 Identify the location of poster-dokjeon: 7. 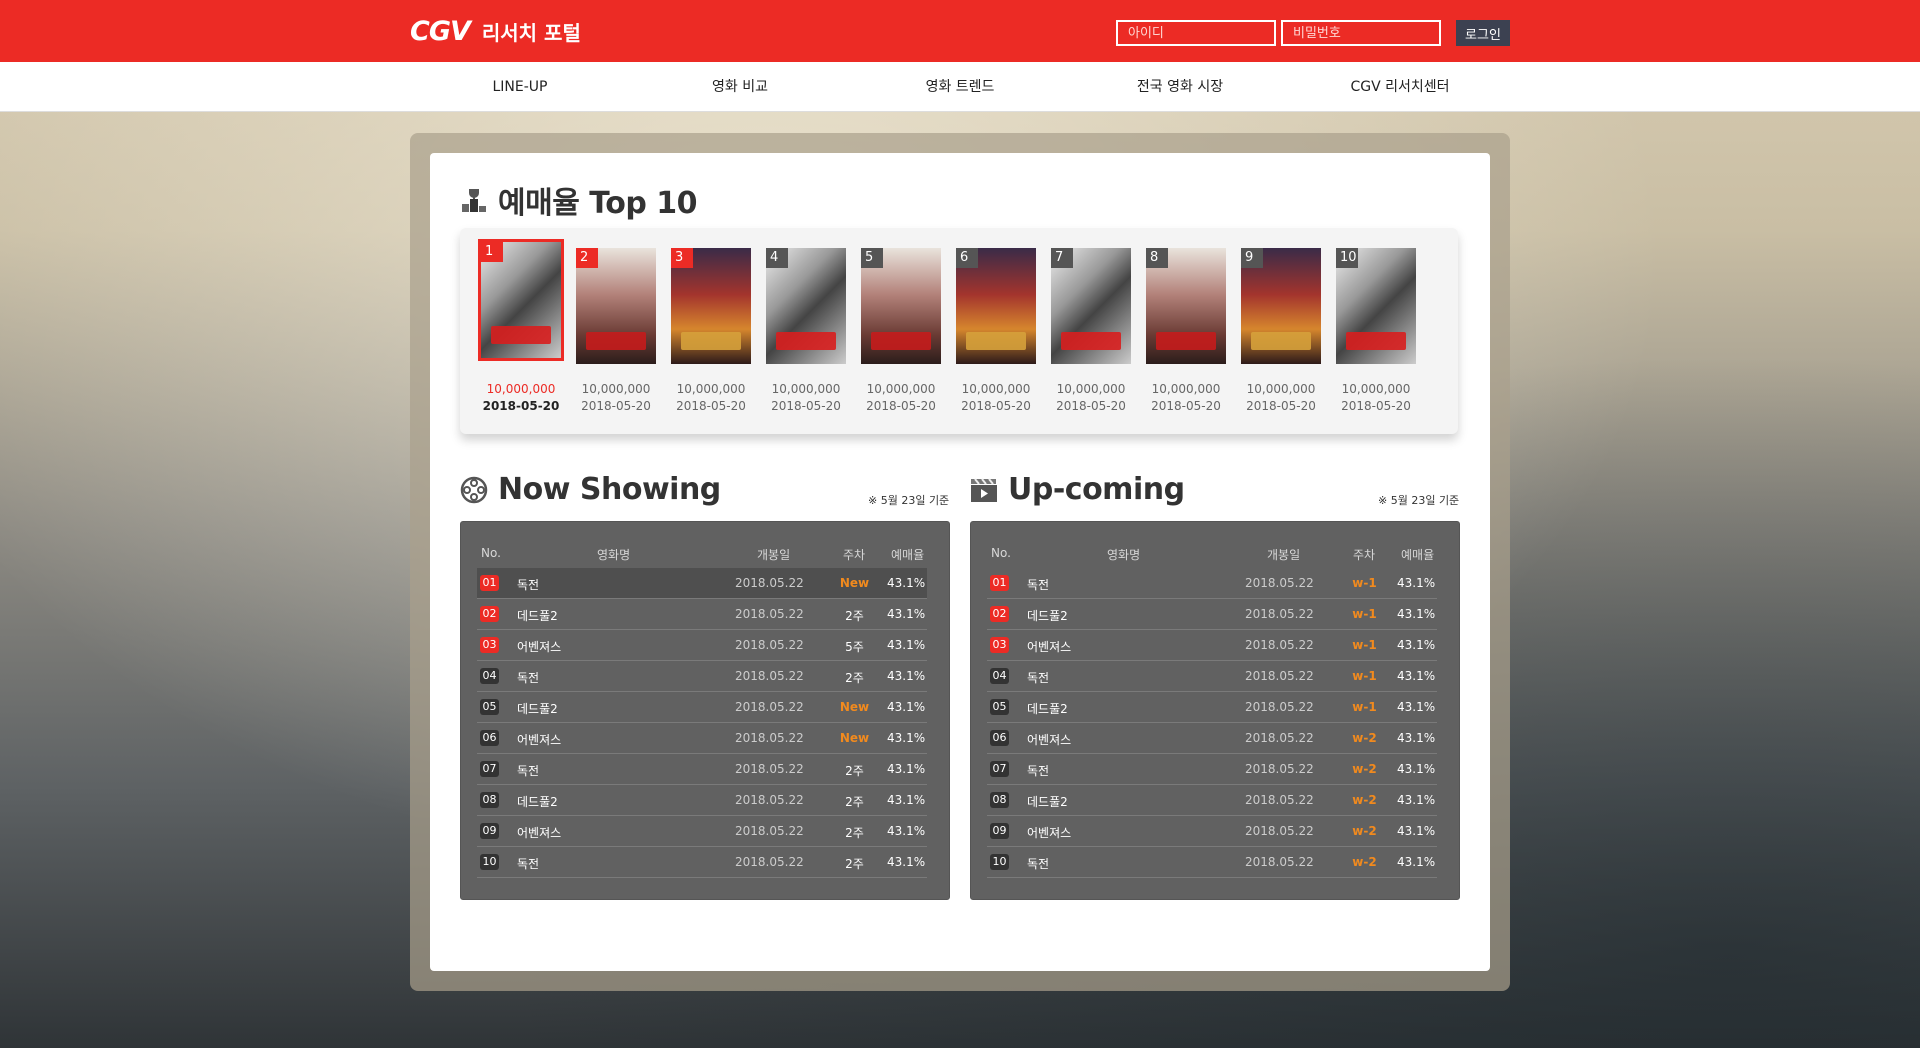
(1091, 306).